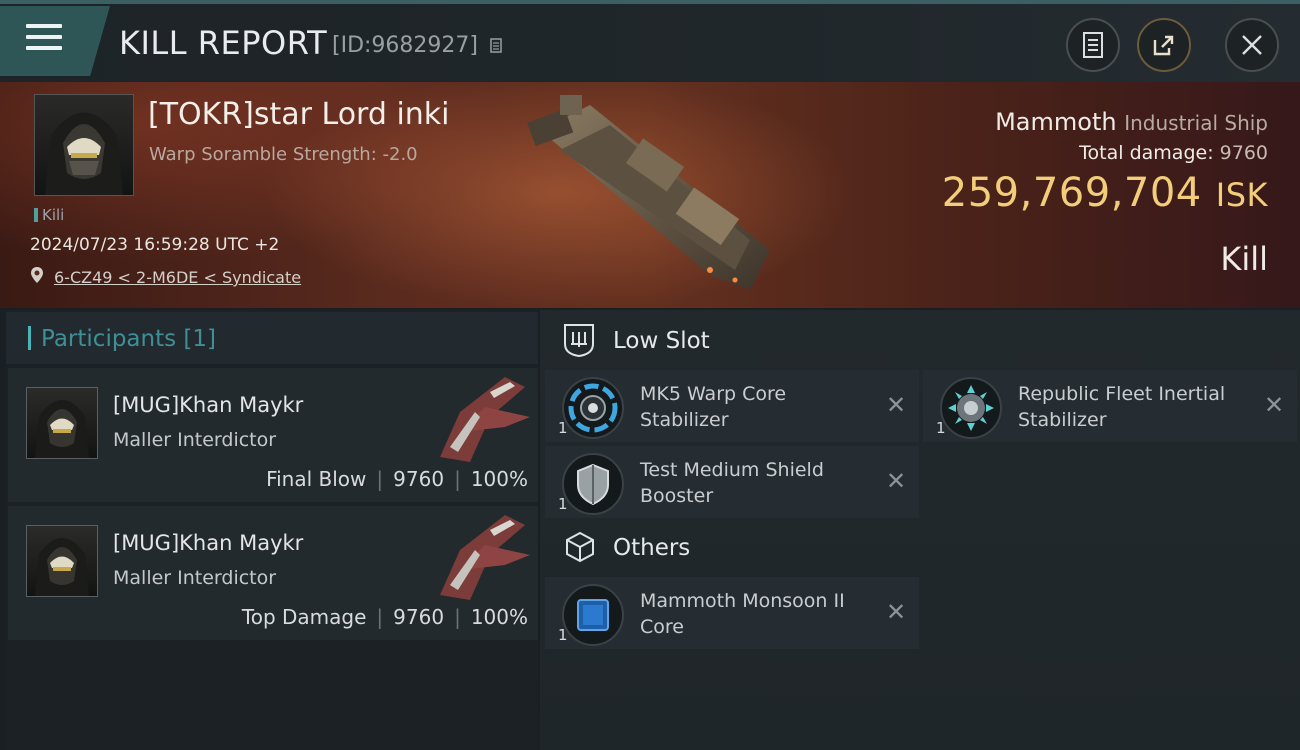 Image resolution: width=1300 pixels, height=750 pixels. I want to click on victim-avatar, so click(84, 145).